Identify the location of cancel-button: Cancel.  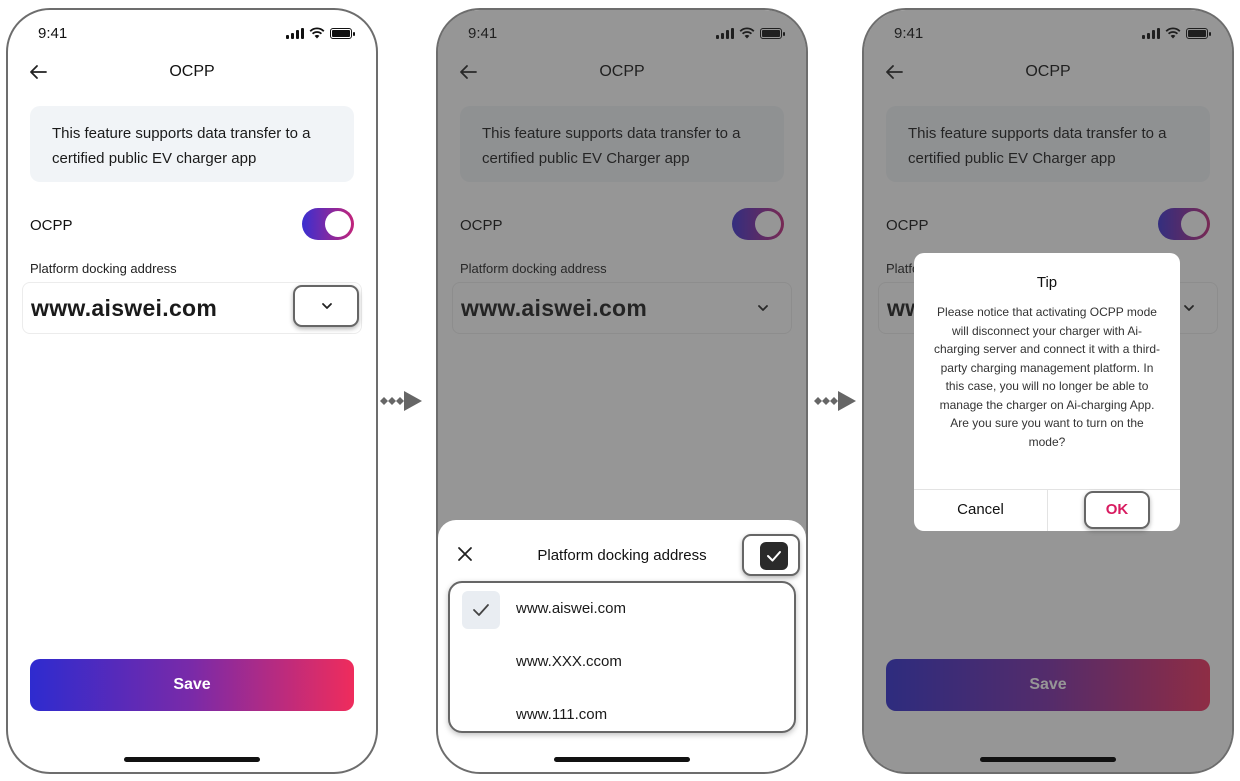
(980, 510).